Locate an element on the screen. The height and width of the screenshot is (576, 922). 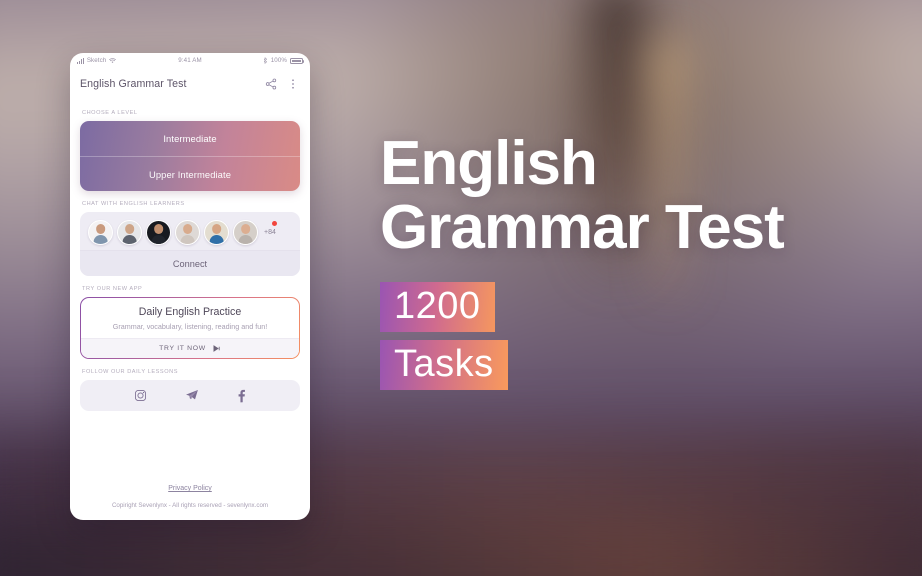
share-icon is located at coordinates (271, 84).